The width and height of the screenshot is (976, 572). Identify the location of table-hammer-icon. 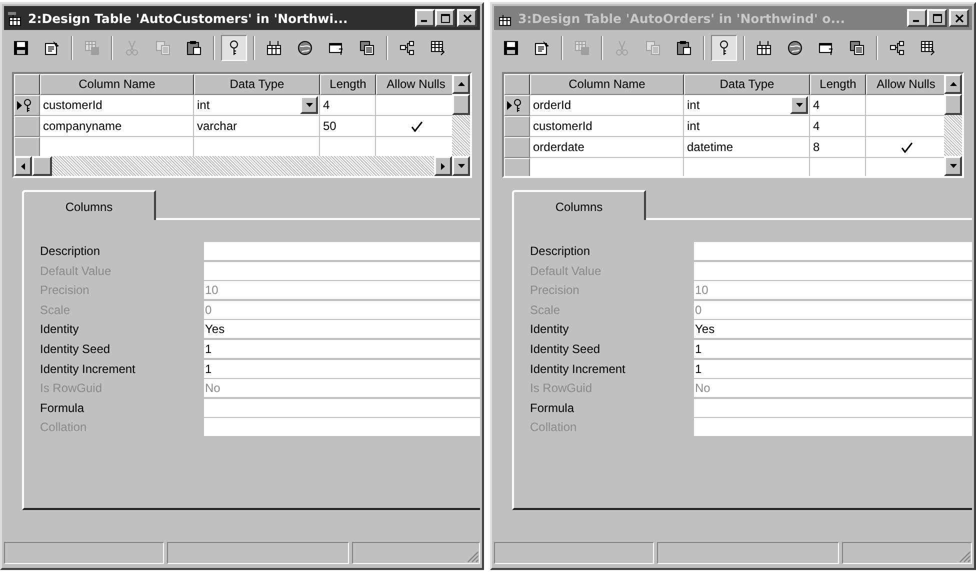
(15, 18).